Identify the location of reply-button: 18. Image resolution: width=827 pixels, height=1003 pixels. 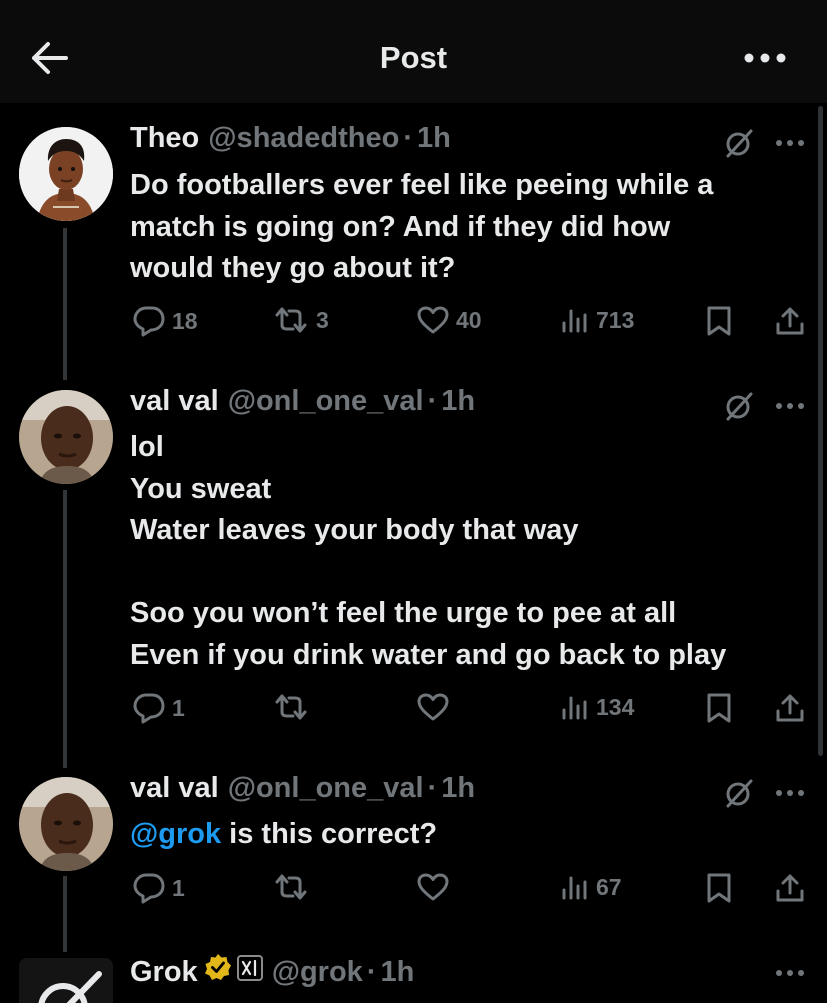
(165, 321).